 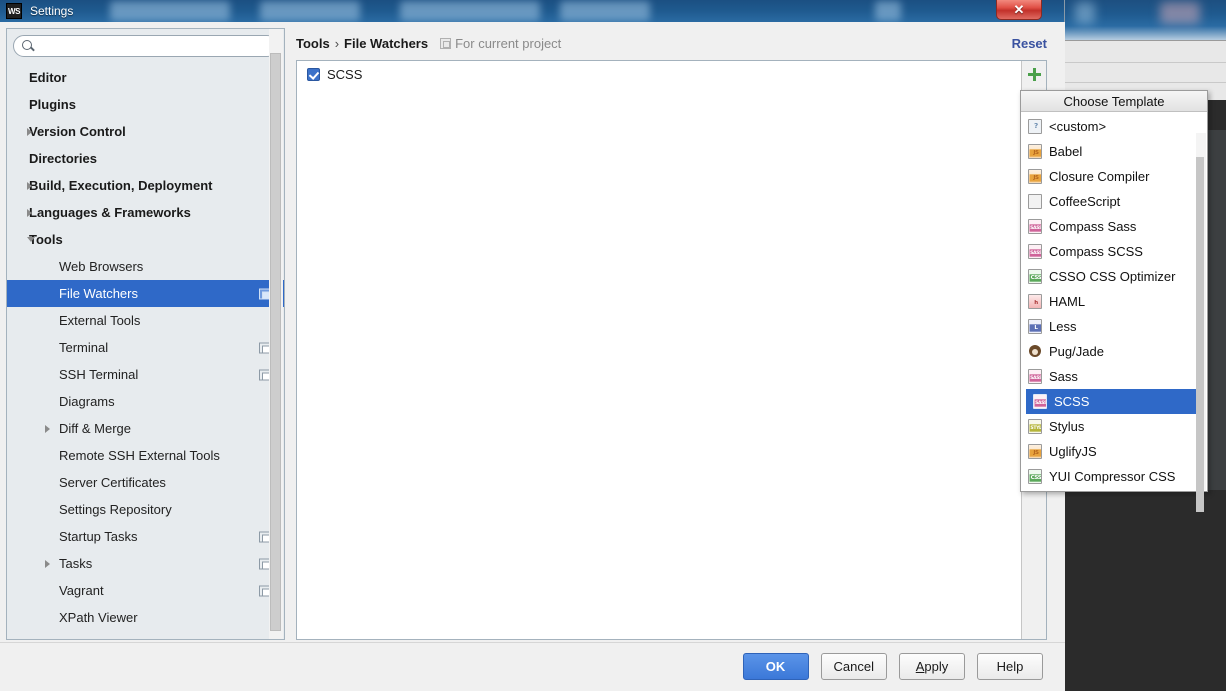 I want to click on sidebar-item-settings-repository: Settings Repository, so click(x=145, y=509).